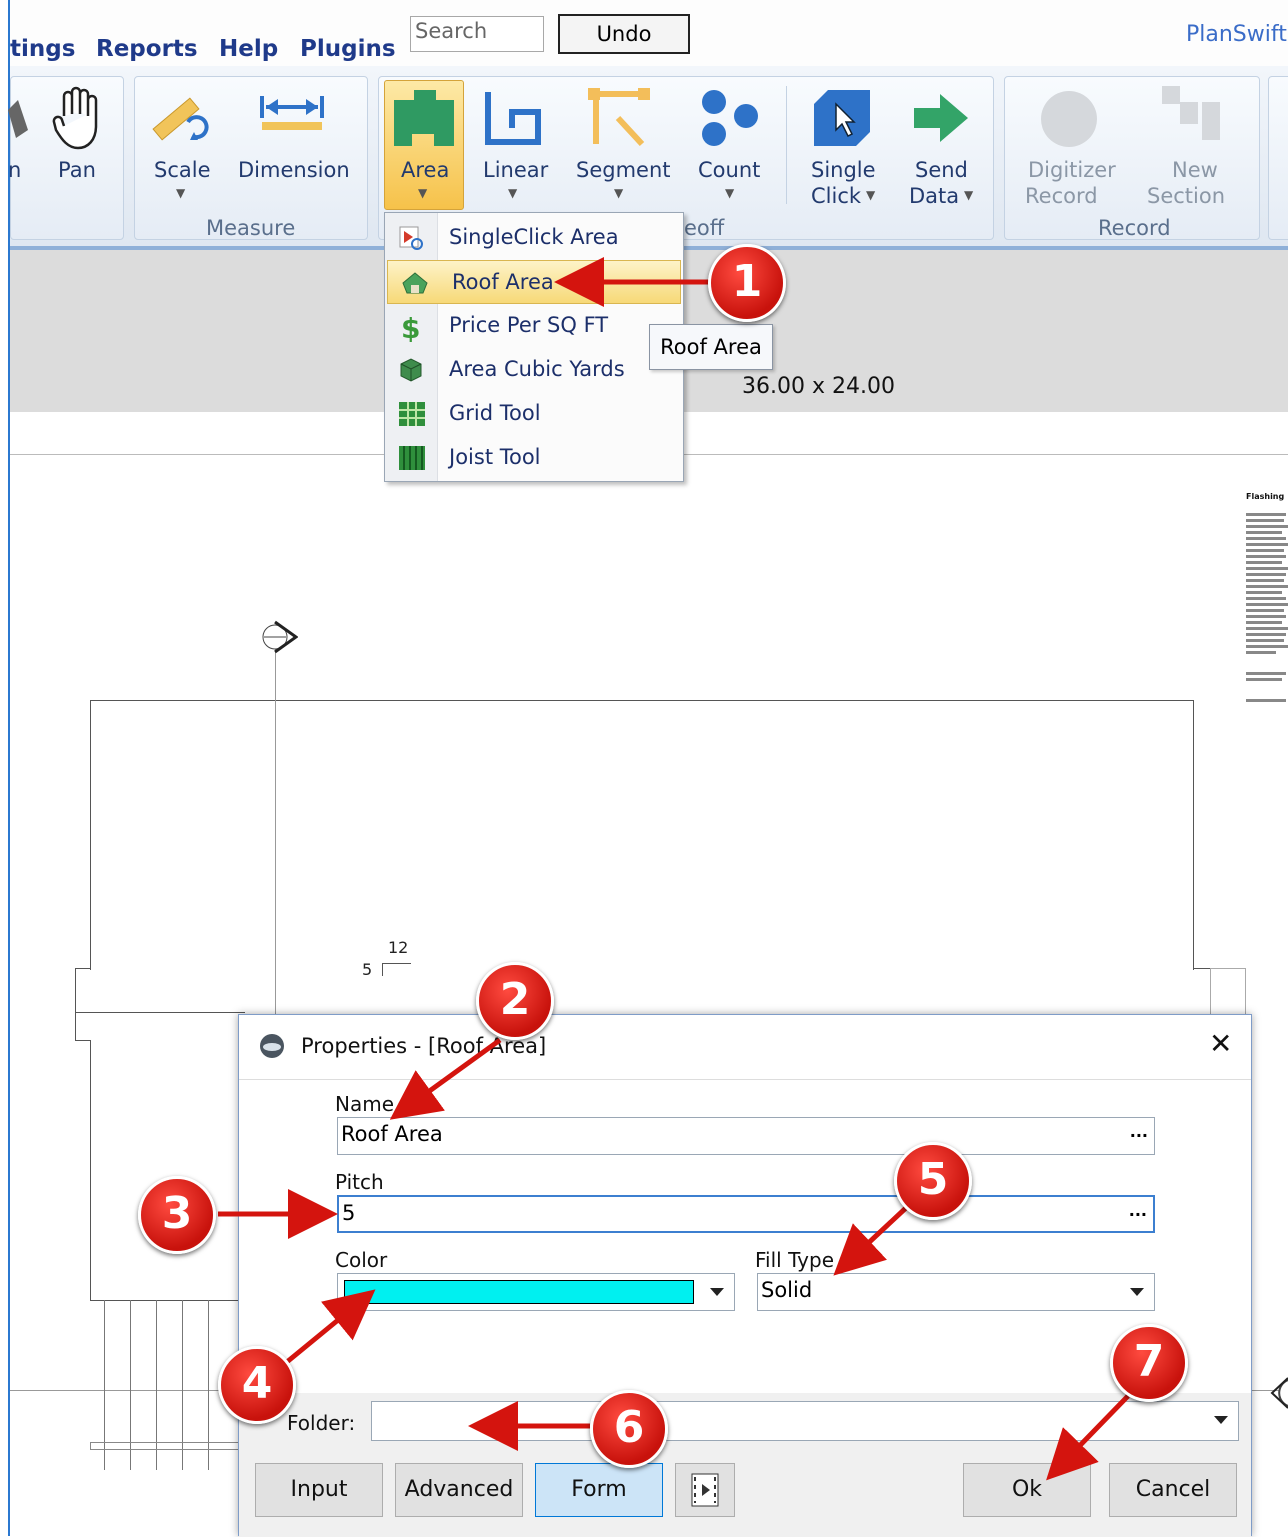  I want to click on callout-badge-2: 2, so click(515, 1001).